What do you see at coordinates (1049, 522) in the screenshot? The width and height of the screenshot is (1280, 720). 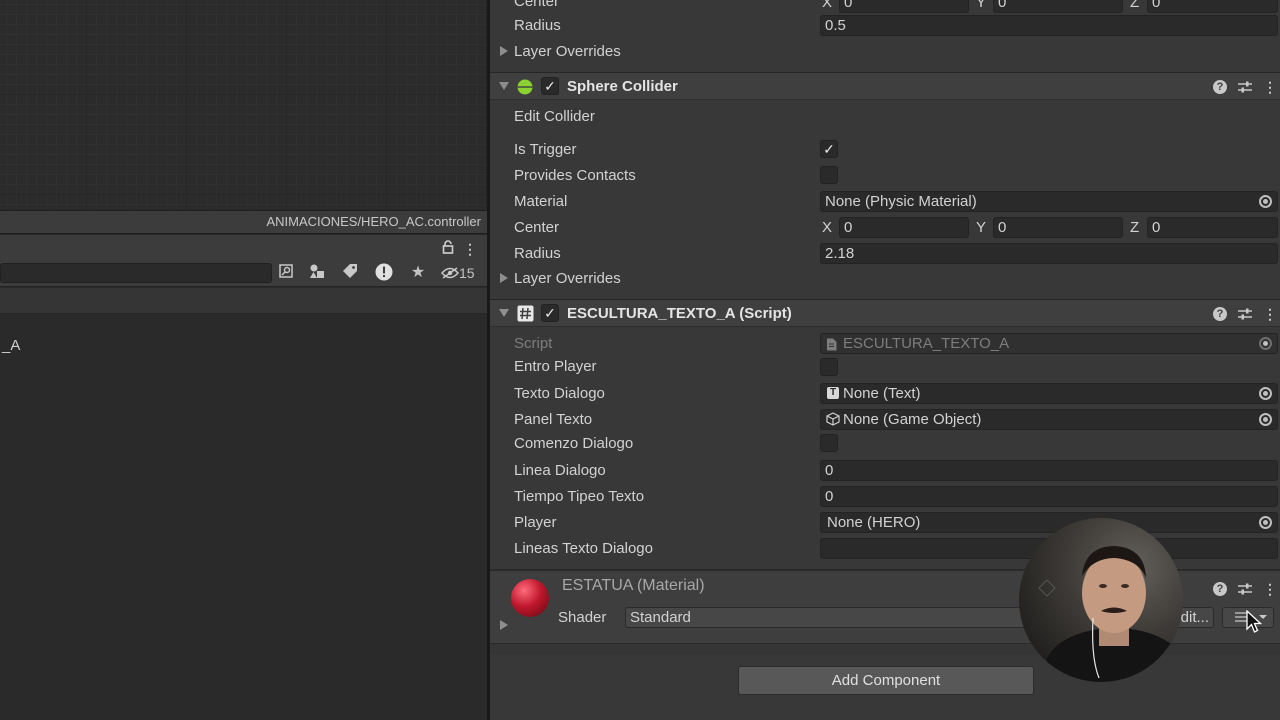 I see `player-field: None (HERO)` at bounding box center [1049, 522].